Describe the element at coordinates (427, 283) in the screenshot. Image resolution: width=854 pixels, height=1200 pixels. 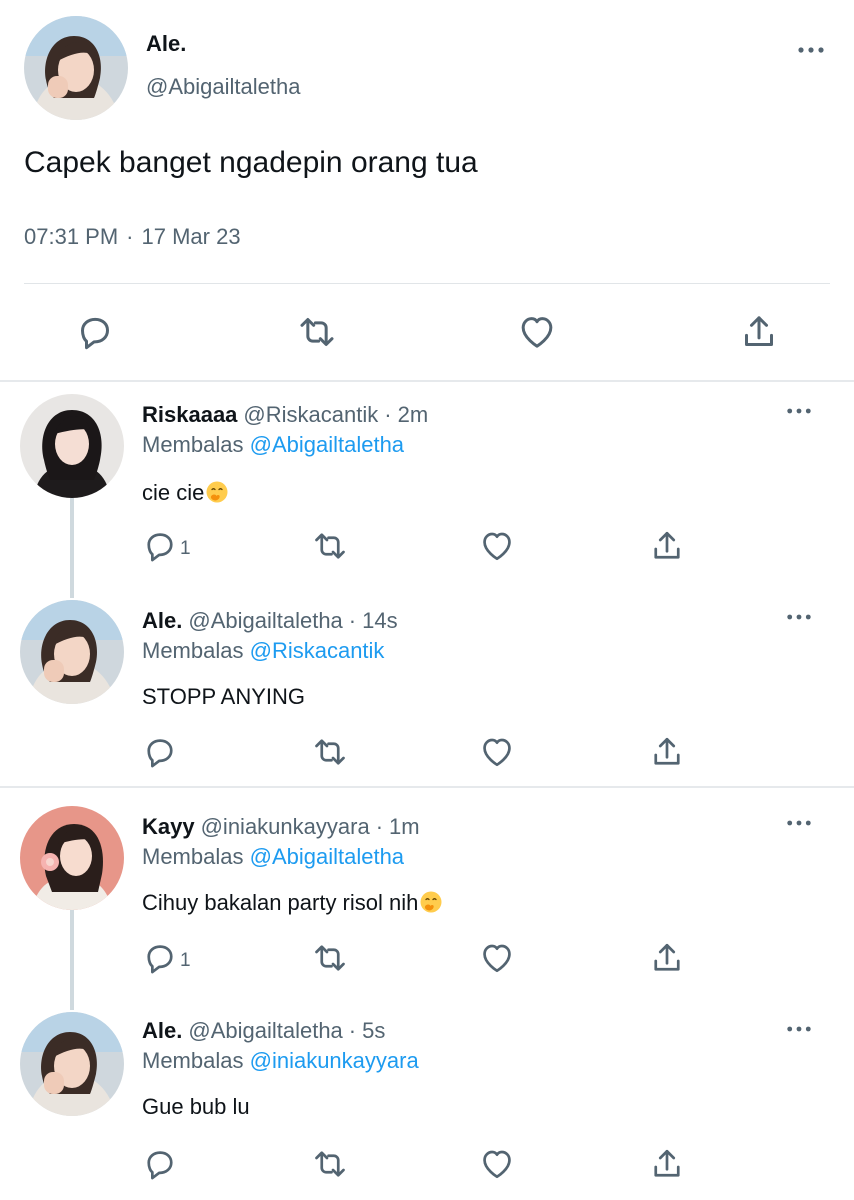
I see `action-divider` at that location.